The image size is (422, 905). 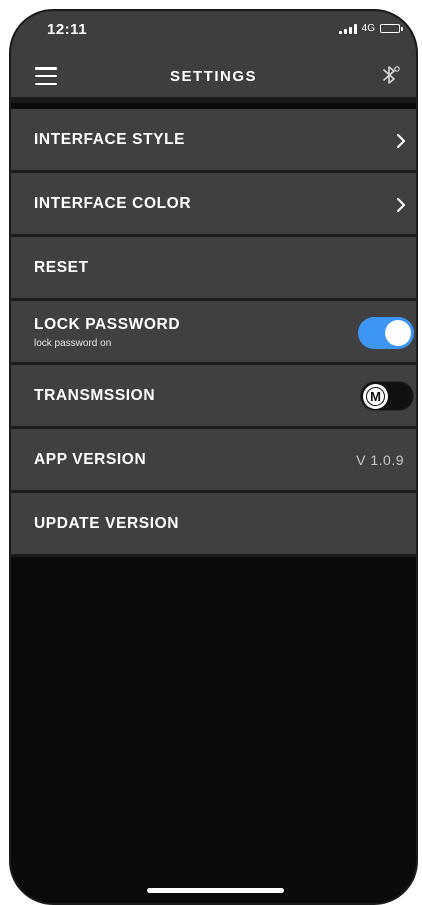 What do you see at coordinates (95, 395) in the screenshot?
I see `transmission-label: TRANSMSSION` at bounding box center [95, 395].